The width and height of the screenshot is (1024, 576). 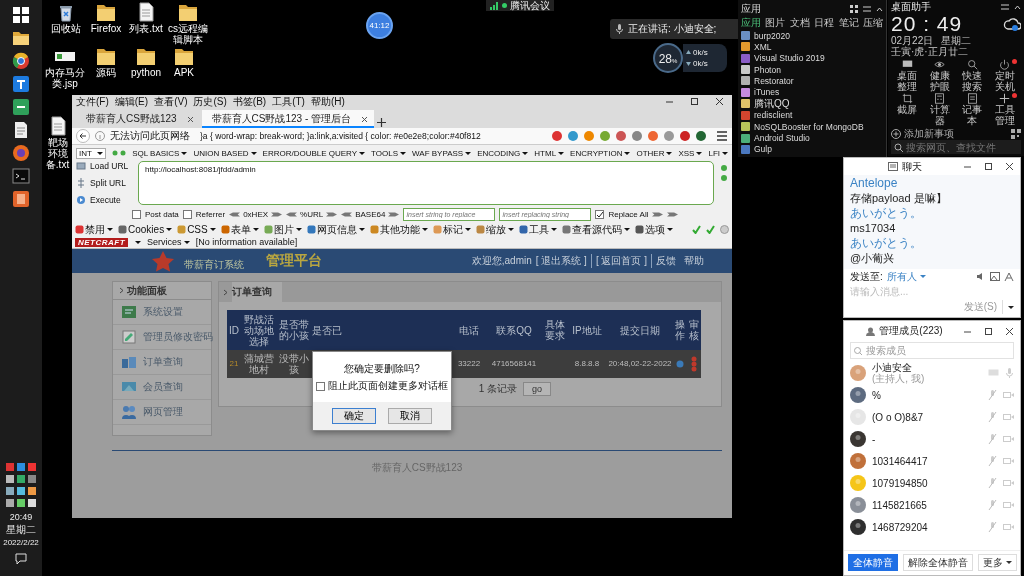 What do you see at coordinates (773, 115) in the screenshot?
I see `app-name: redisclient` at bounding box center [773, 115].